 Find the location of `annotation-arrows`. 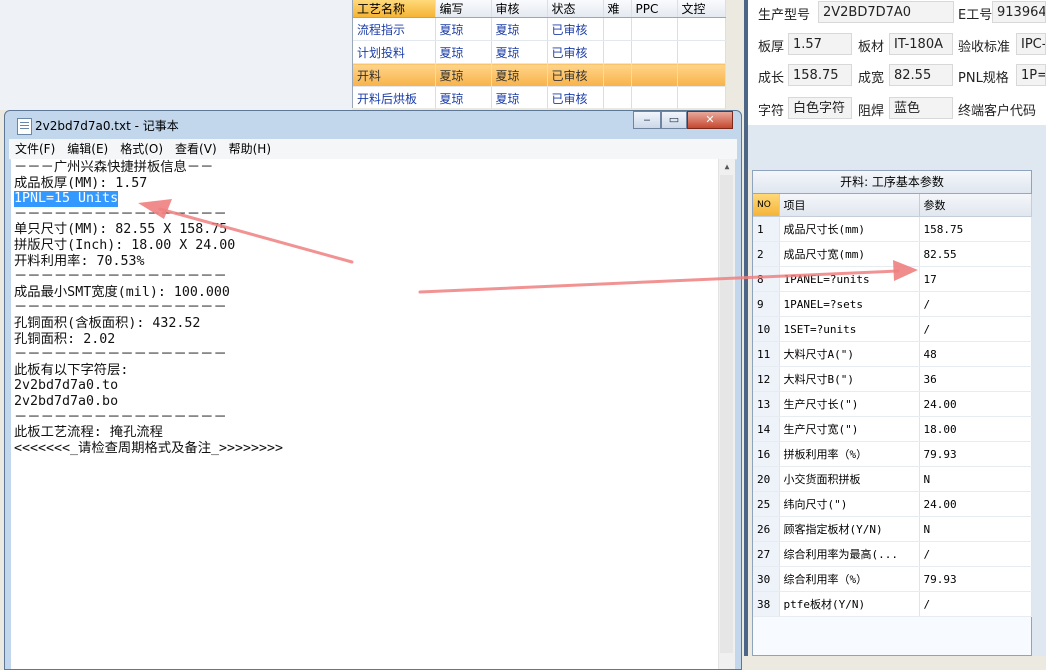

annotation-arrows is located at coordinates (528, 246).